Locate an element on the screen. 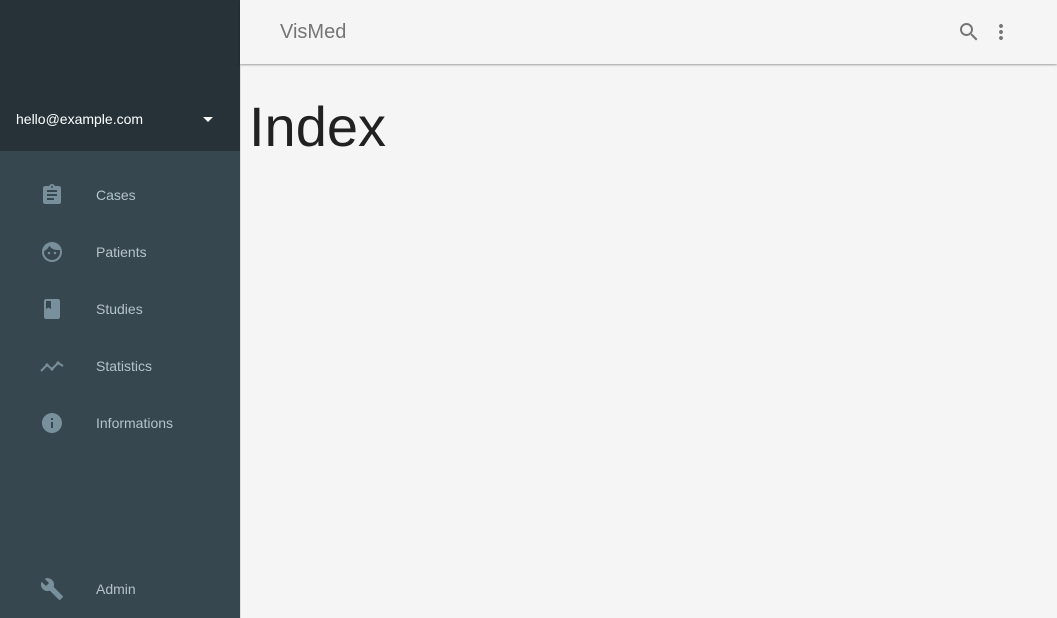 Image resolution: width=1057 pixels, height=618 pixels. sidebar-item-label: Studies is located at coordinates (119, 309).